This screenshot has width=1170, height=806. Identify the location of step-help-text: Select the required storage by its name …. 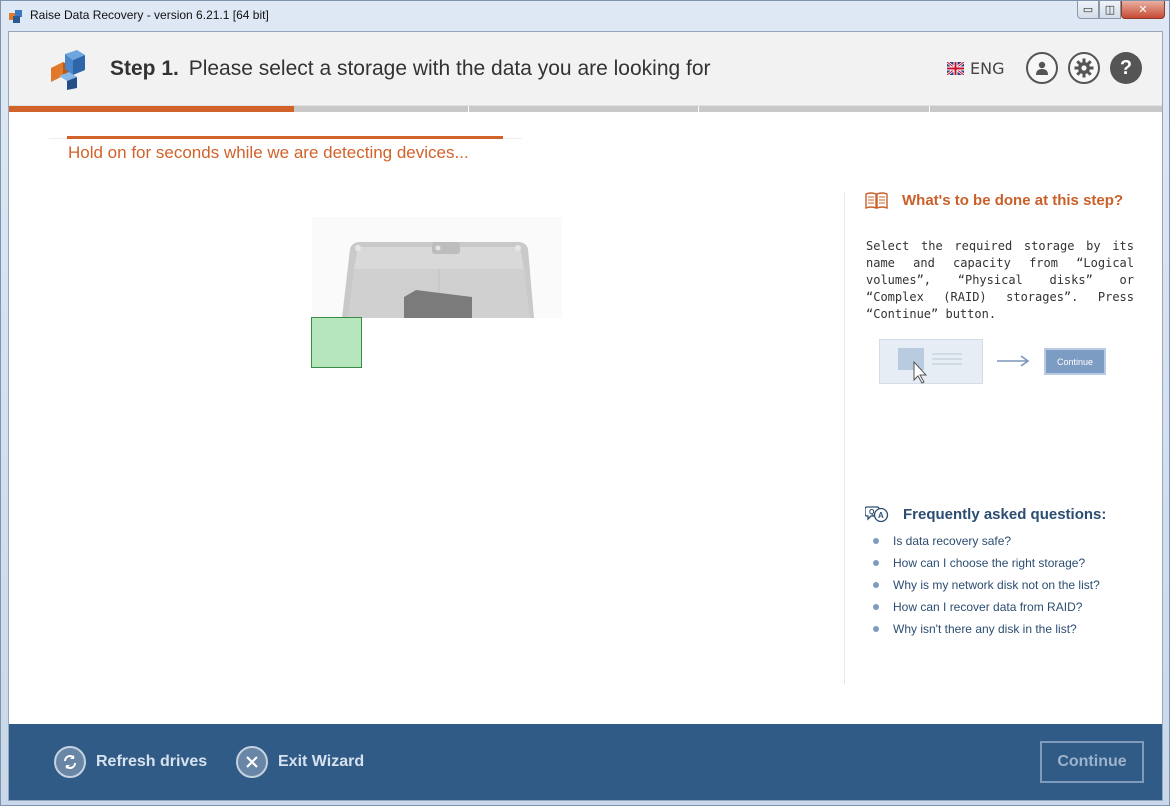
(1000, 280).